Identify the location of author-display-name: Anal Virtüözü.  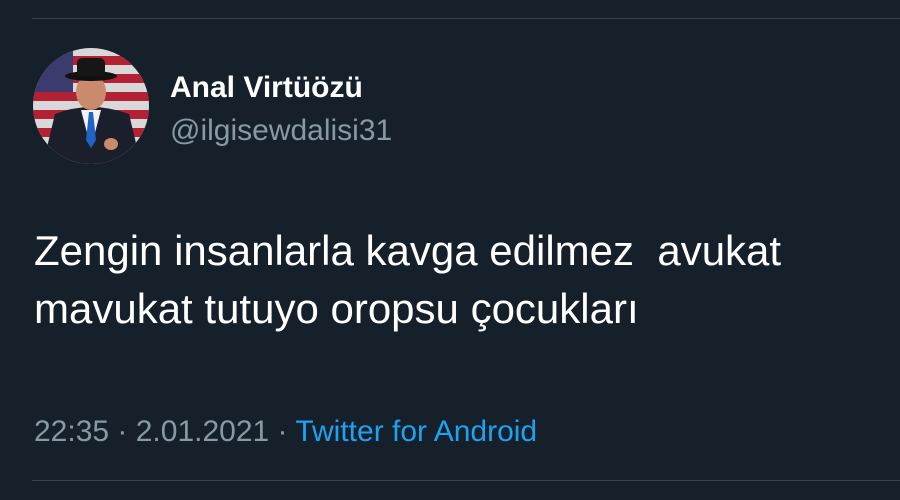
(266, 88).